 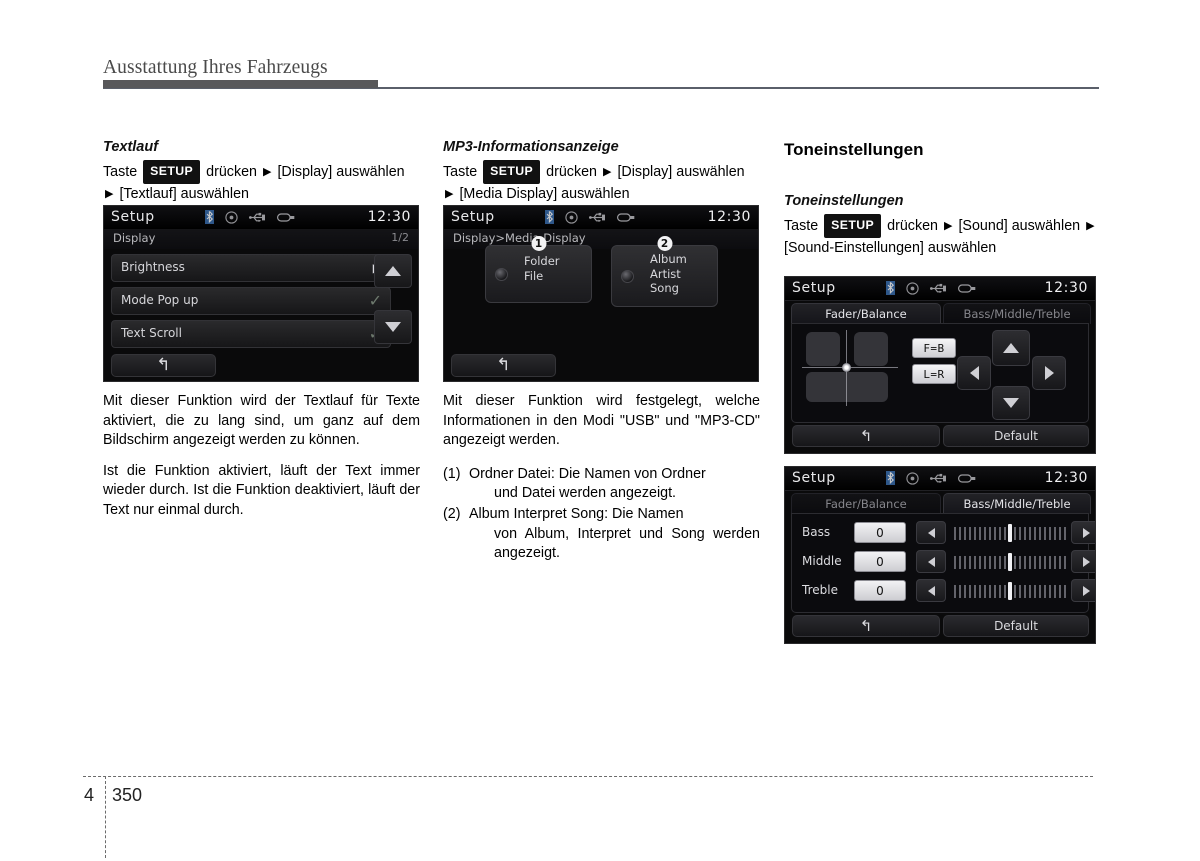 I want to click on media-line-2: Artist, so click(x=665, y=273).